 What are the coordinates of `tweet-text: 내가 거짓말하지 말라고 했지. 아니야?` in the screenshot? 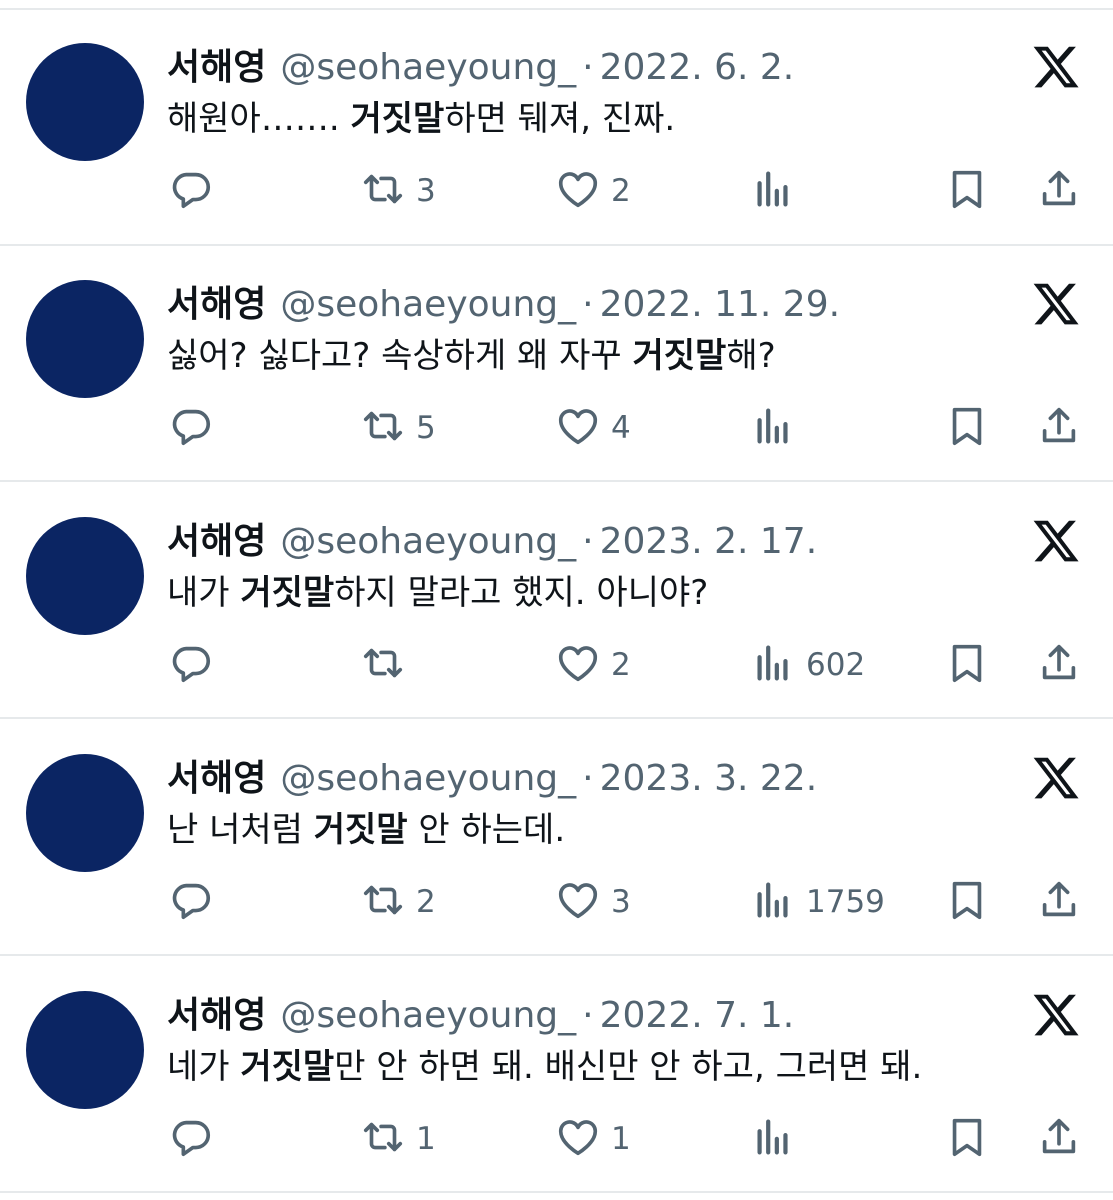 It's located at (437, 593).